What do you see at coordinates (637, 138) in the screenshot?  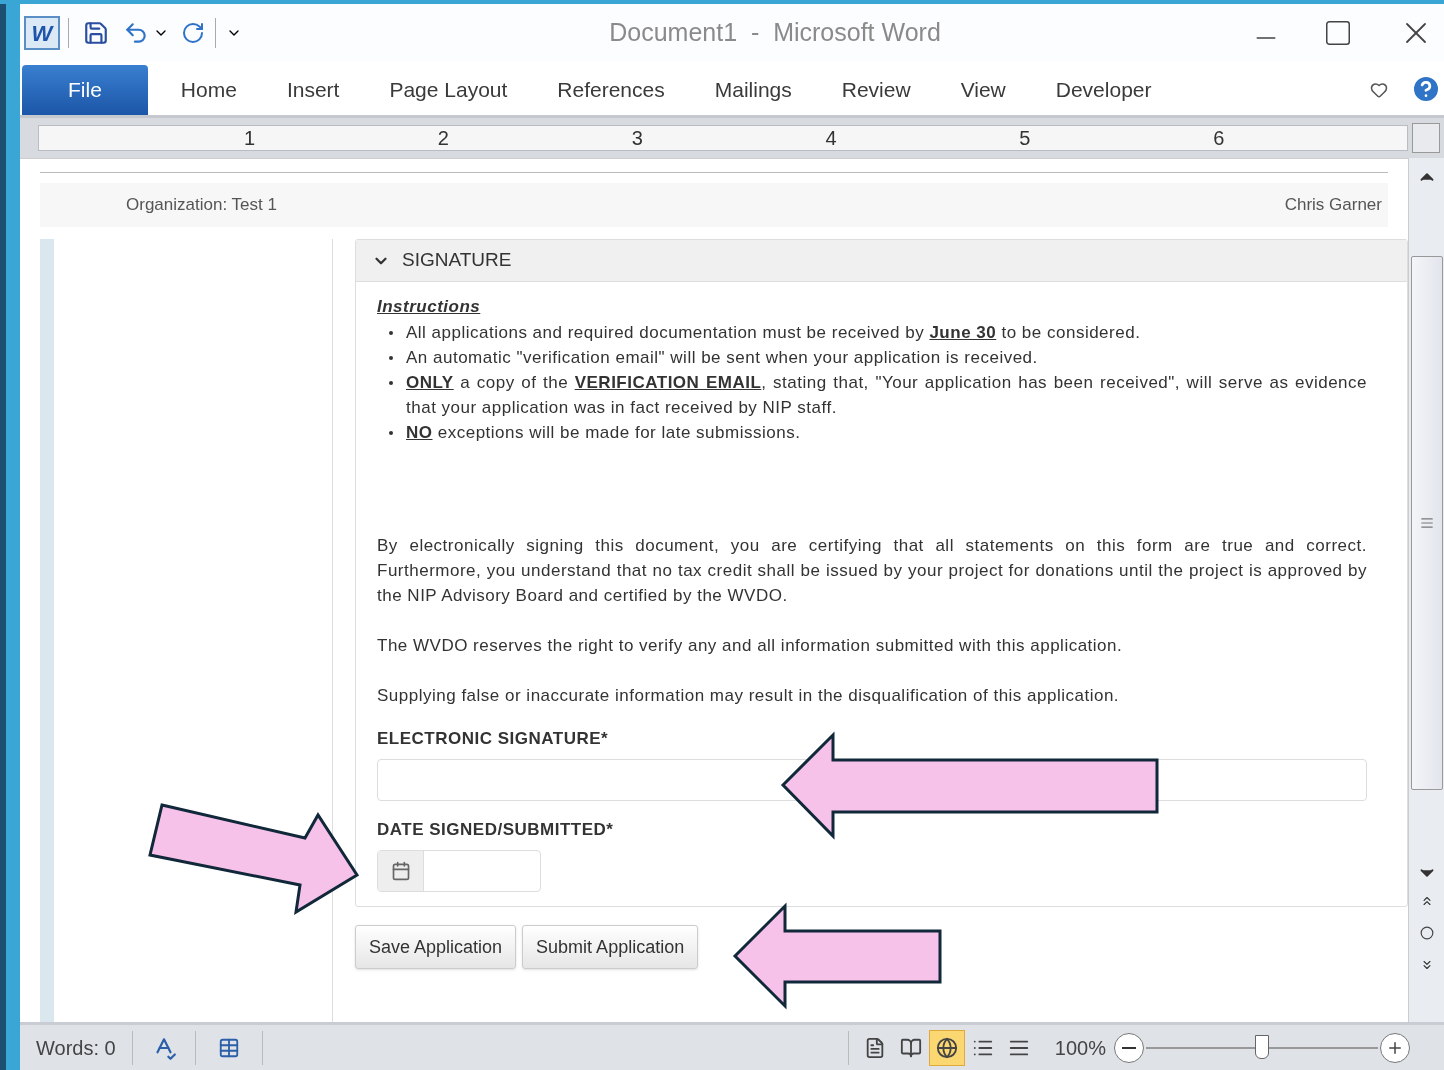 I see `ruler-number: 3` at bounding box center [637, 138].